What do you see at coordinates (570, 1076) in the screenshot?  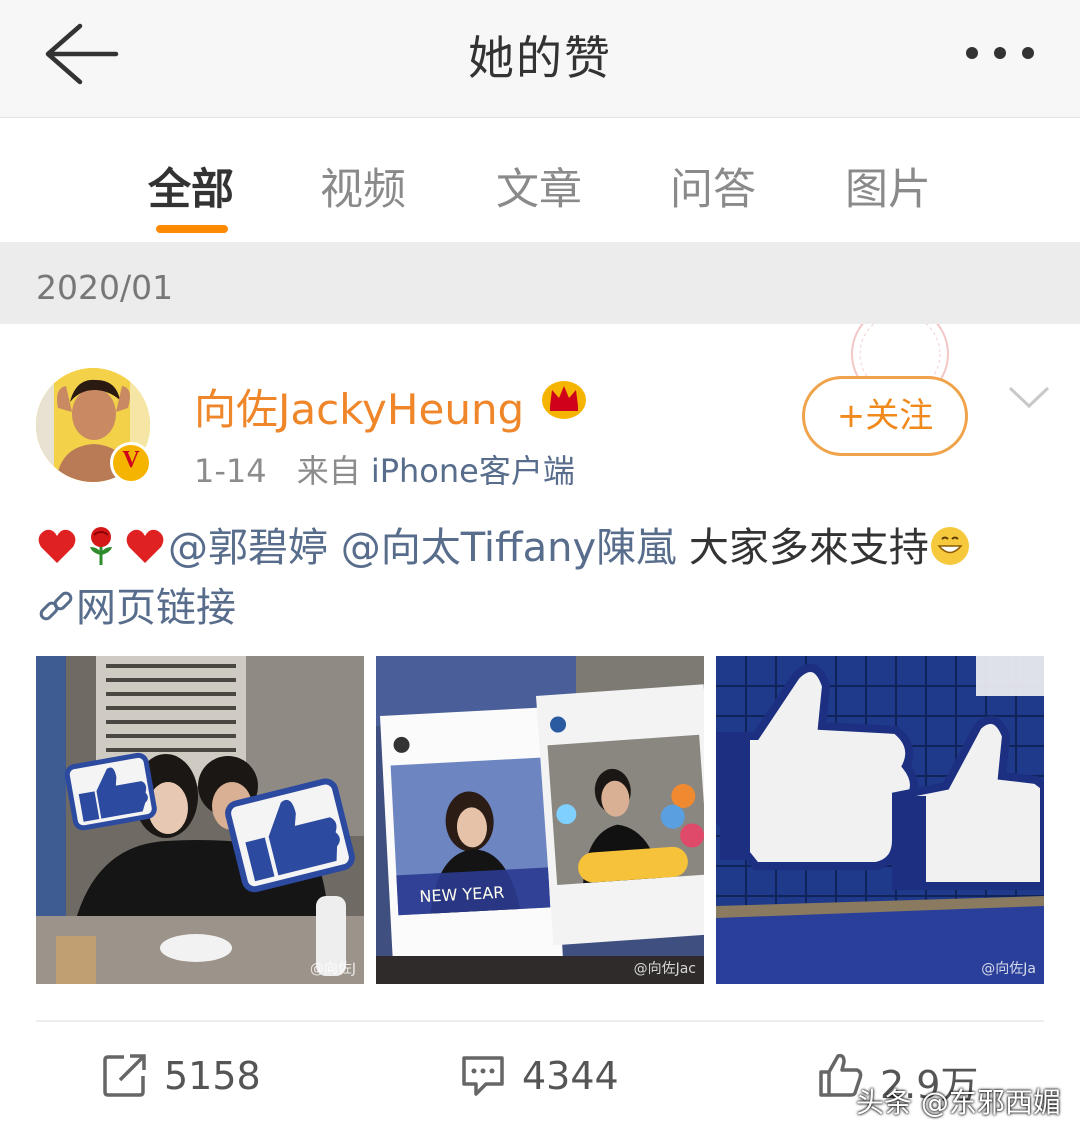 I see `comment-count: 4344` at bounding box center [570, 1076].